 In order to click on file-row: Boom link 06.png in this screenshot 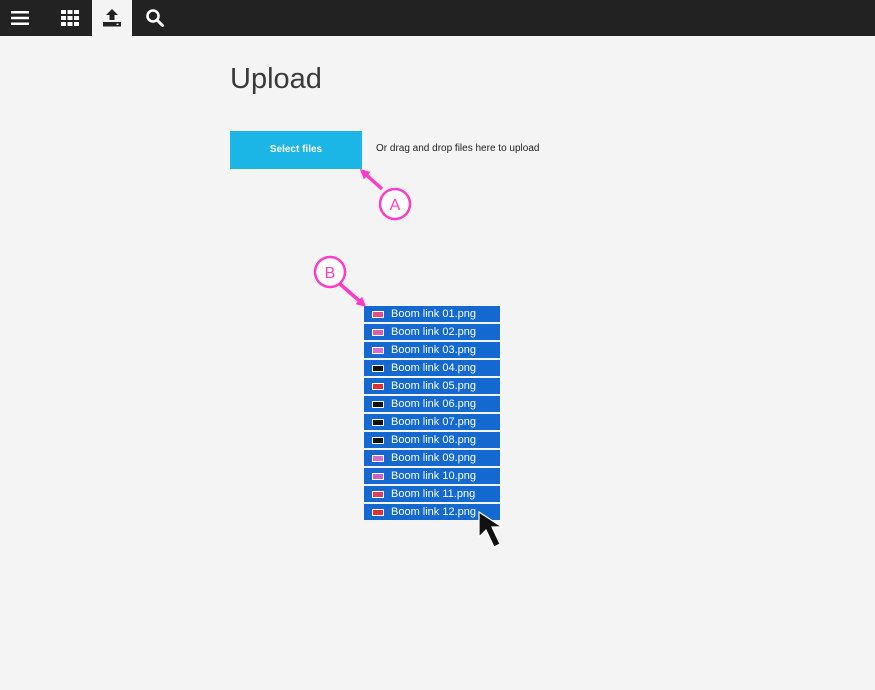, I will do `click(432, 404)`.